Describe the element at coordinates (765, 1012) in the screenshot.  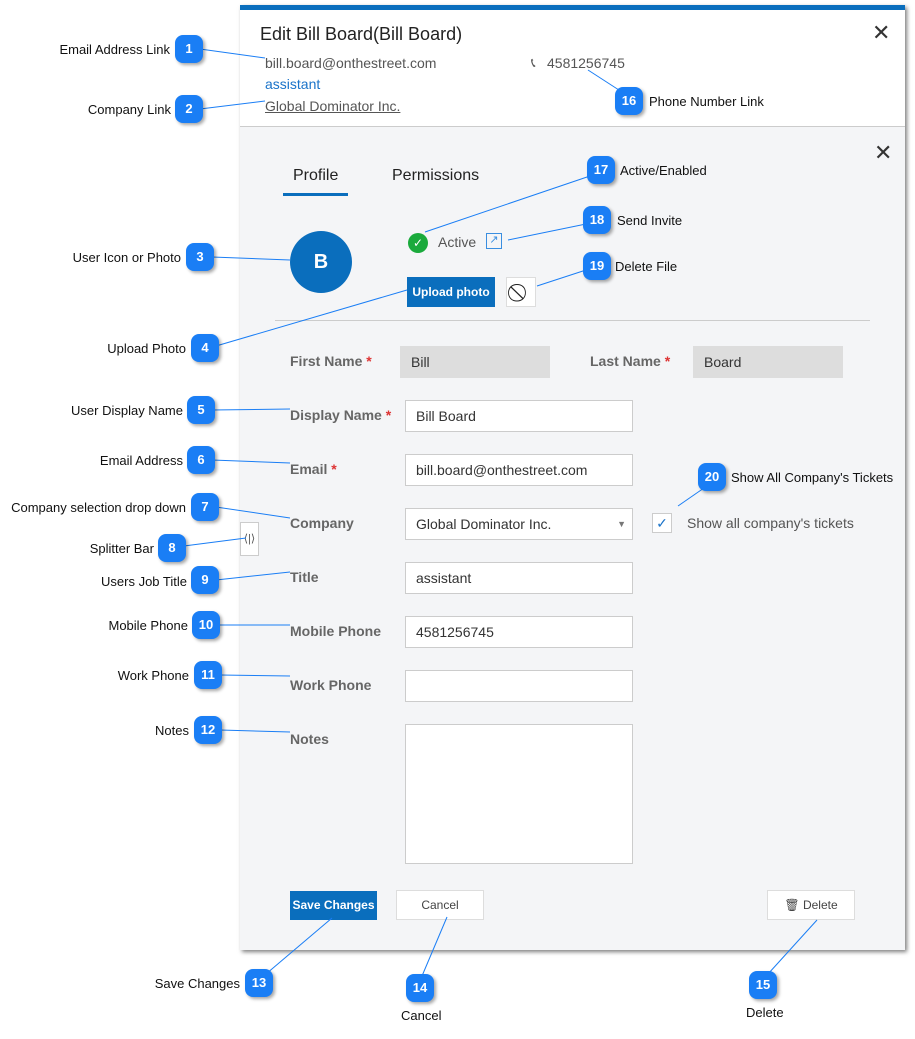
I see `callout-label: Delete` at that location.